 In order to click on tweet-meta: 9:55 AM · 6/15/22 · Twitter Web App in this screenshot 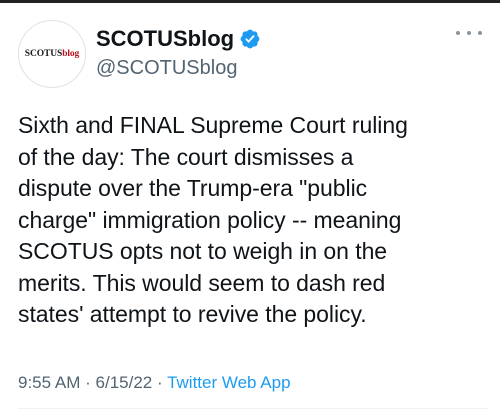, I will do `click(154, 383)`.